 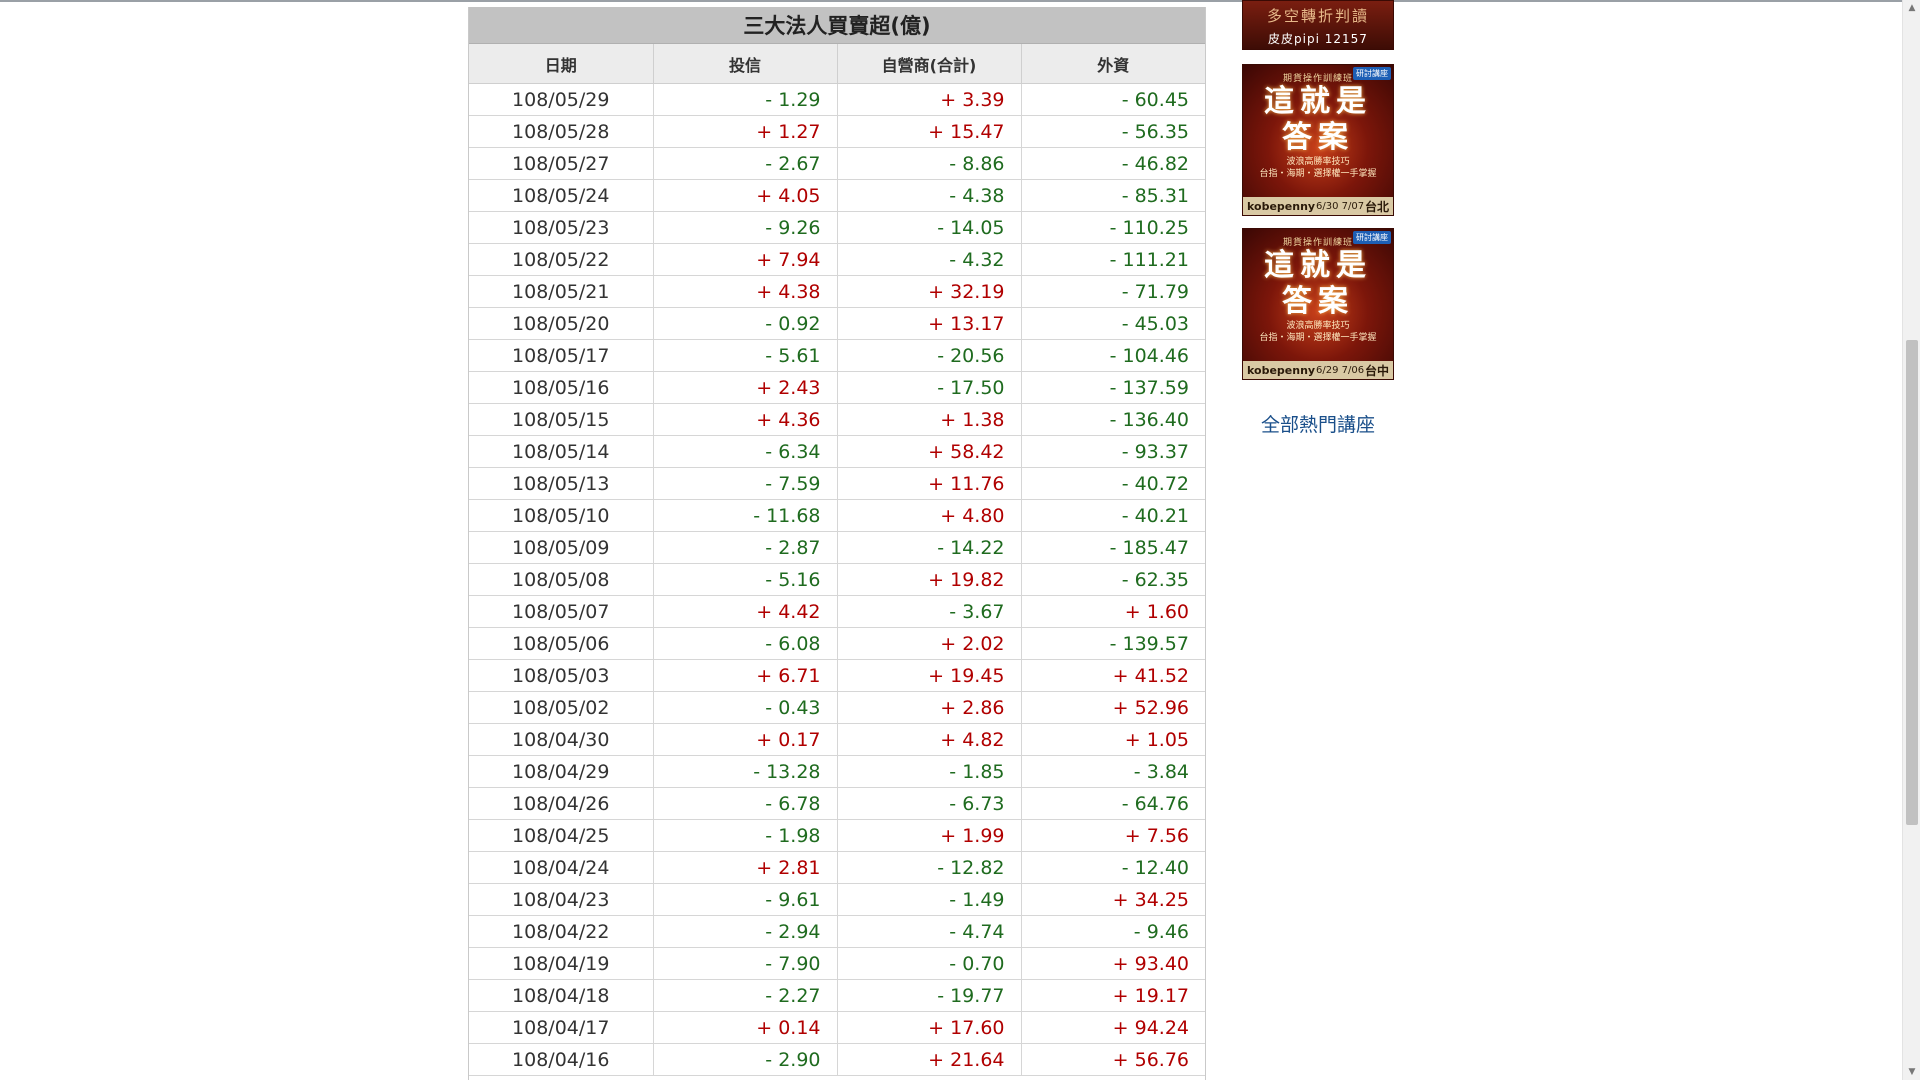 I want to click on cell-foreign: + 56.76, so click(x=1113, y=1059).